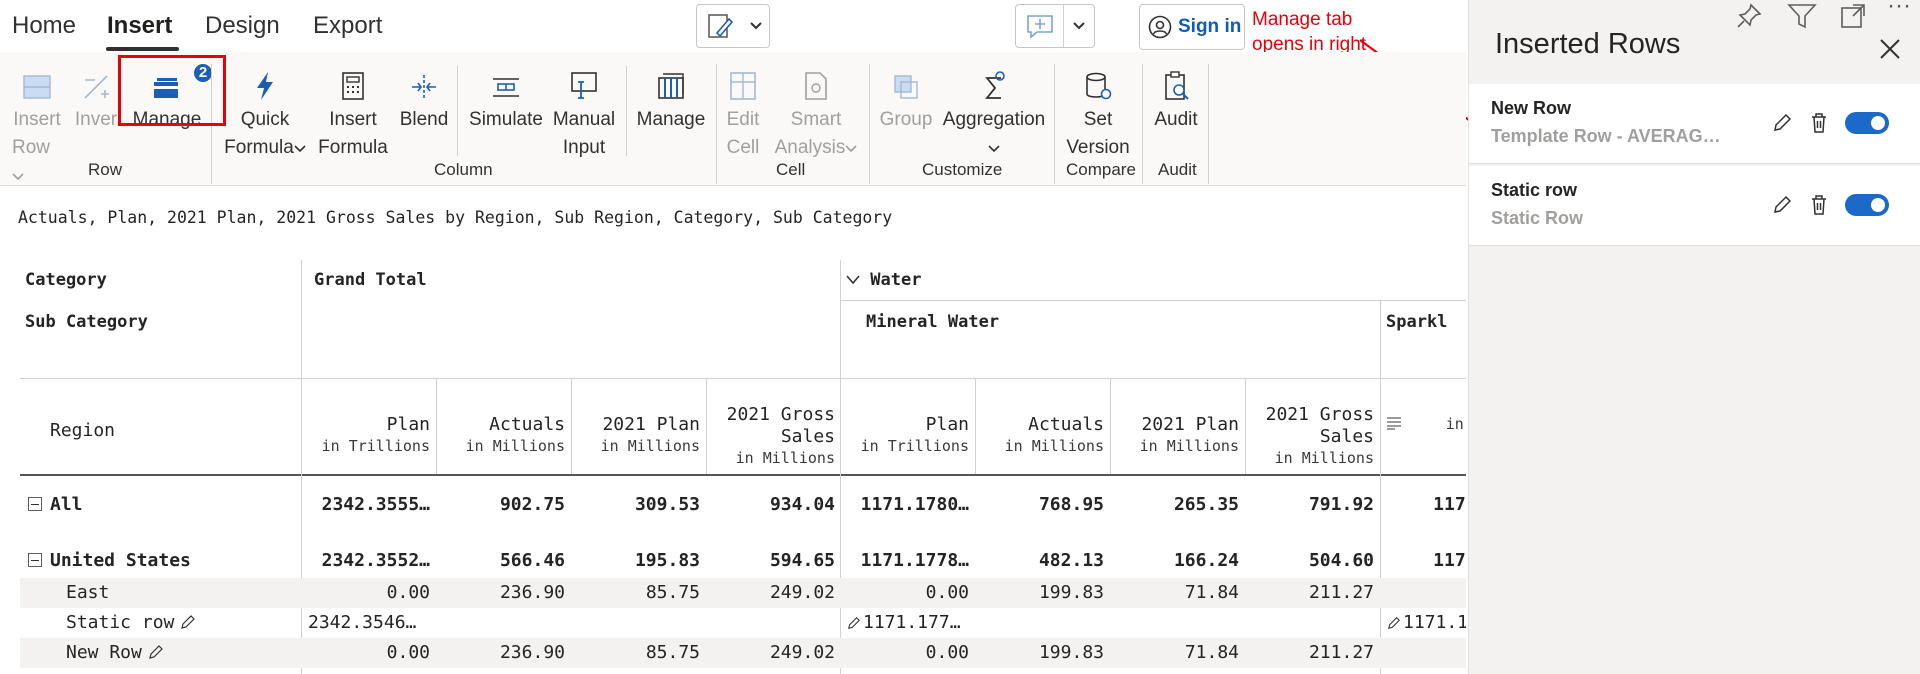  What do you see at coordinates (504, 561) in the screenshot?
I see `table-cell: 566.46` at bounding box center [504, 561].